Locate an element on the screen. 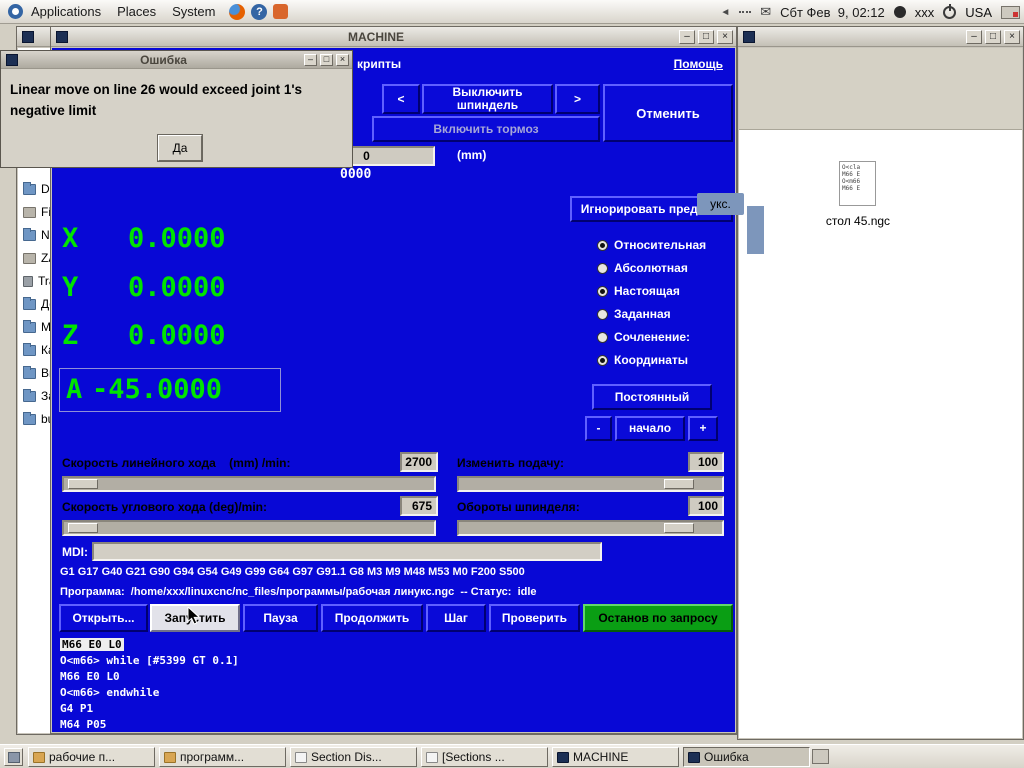  selected-icon-fragment is located at coordinates (755, 230).